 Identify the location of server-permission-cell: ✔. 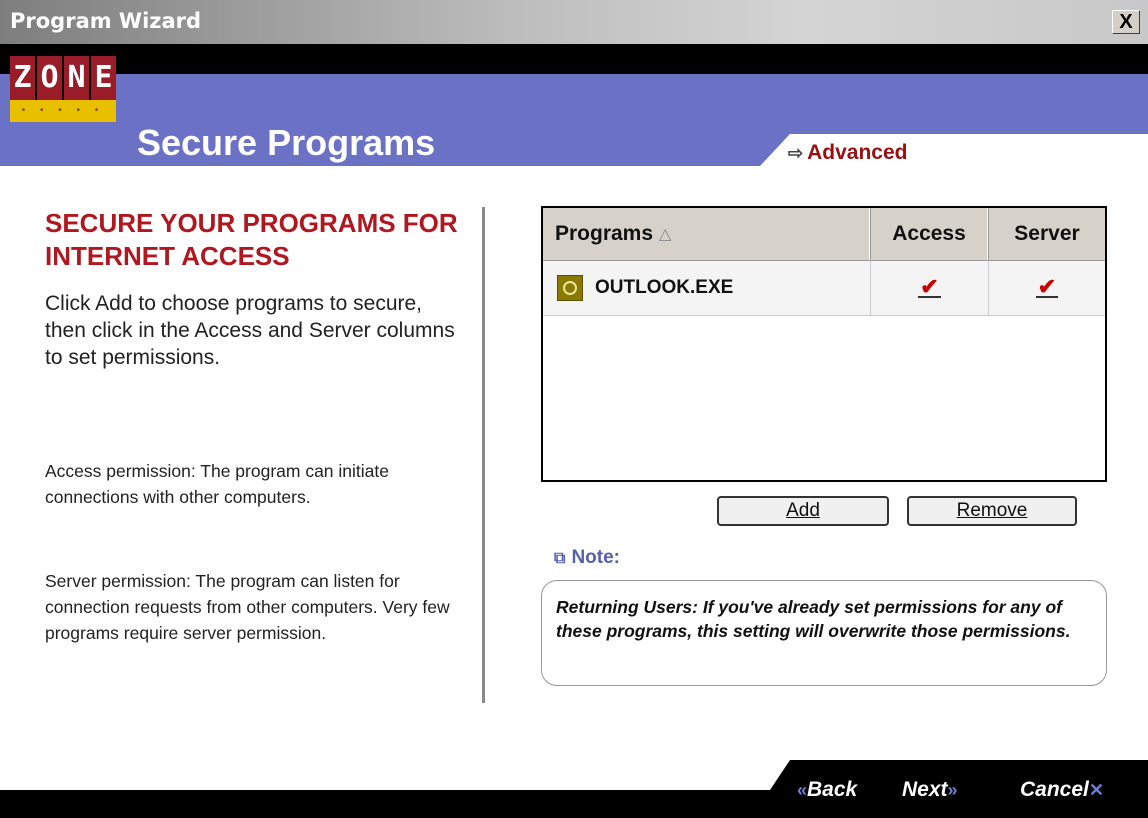
(1046, 288).